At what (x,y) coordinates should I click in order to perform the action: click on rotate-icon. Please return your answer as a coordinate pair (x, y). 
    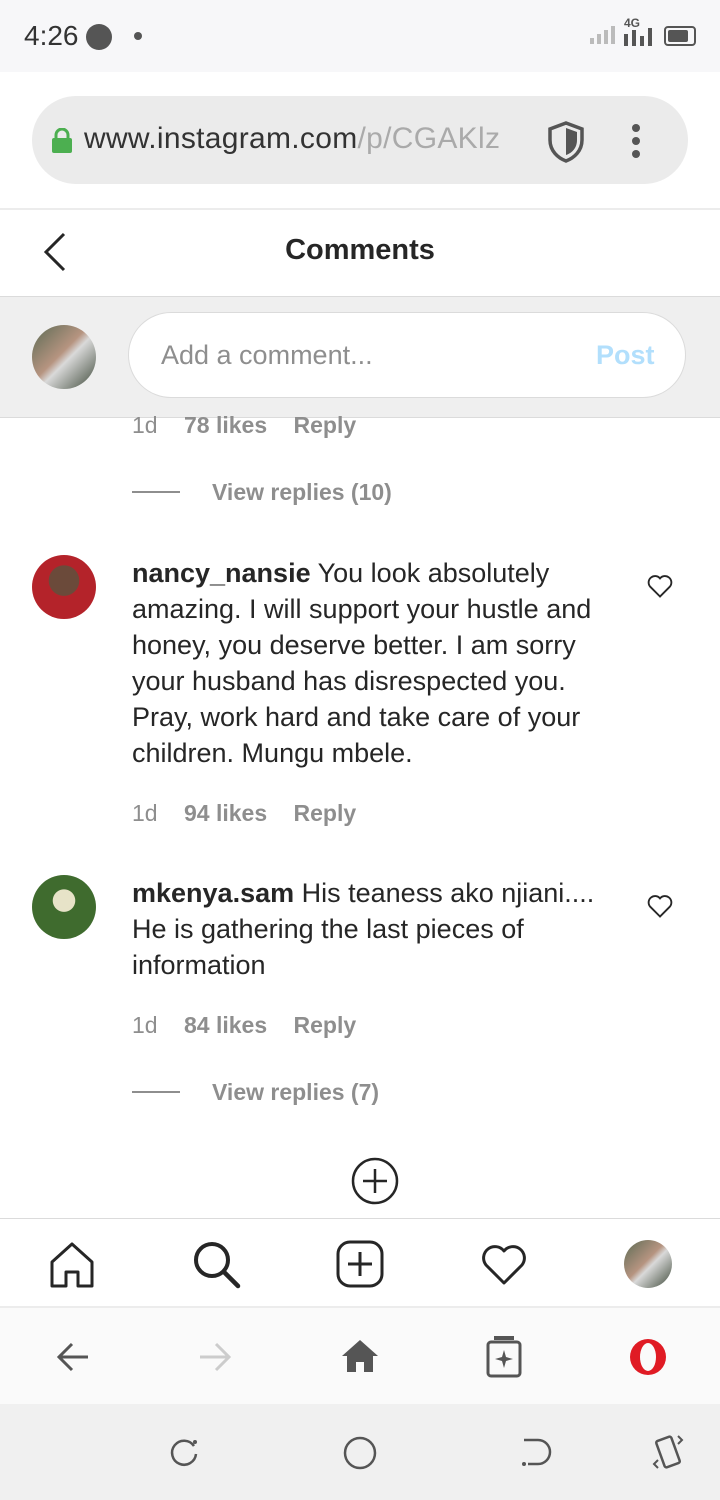
    Looking at the image, I should click on (668, 1452).